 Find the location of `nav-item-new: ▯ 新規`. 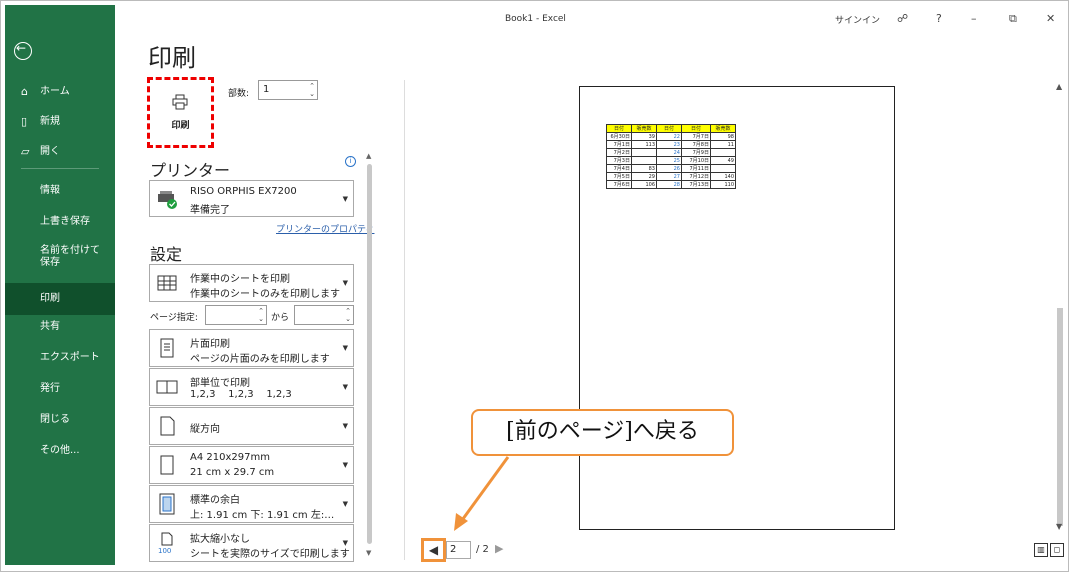

nav-item-new: ▯ 新規 is located at coordinates (60, 122).